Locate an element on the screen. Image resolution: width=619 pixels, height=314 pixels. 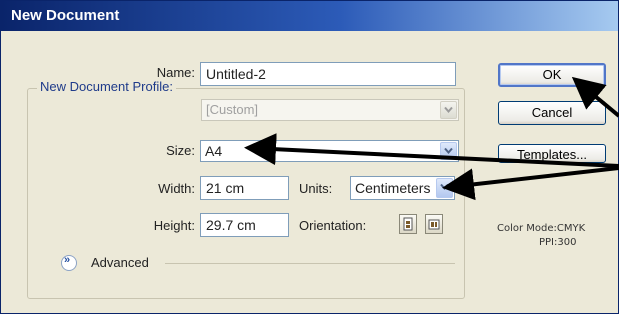
advanced-label: Advanced is located at coordinates (120, 262).